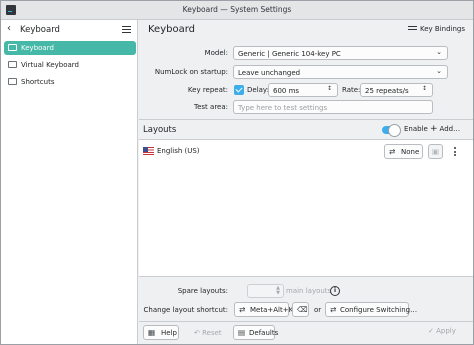 Image resolution: width=474 pixels, height=345 pixels. I want to click on delay-spinbox: 600 ms ↕, so click(303, 90).